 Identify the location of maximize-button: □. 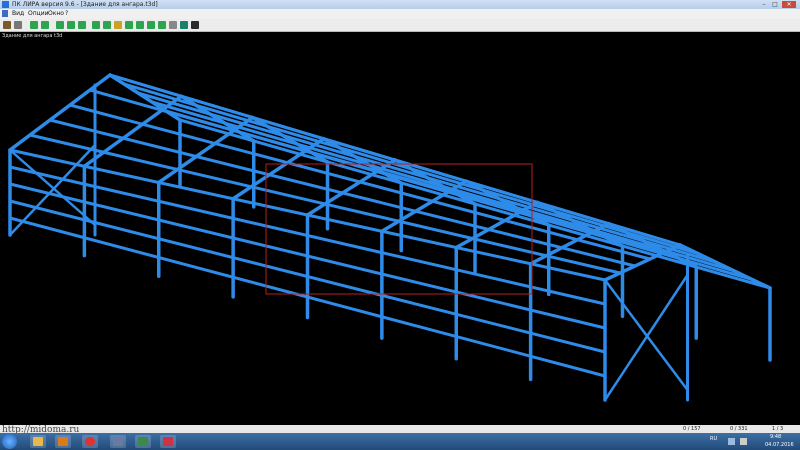
(775, 4).